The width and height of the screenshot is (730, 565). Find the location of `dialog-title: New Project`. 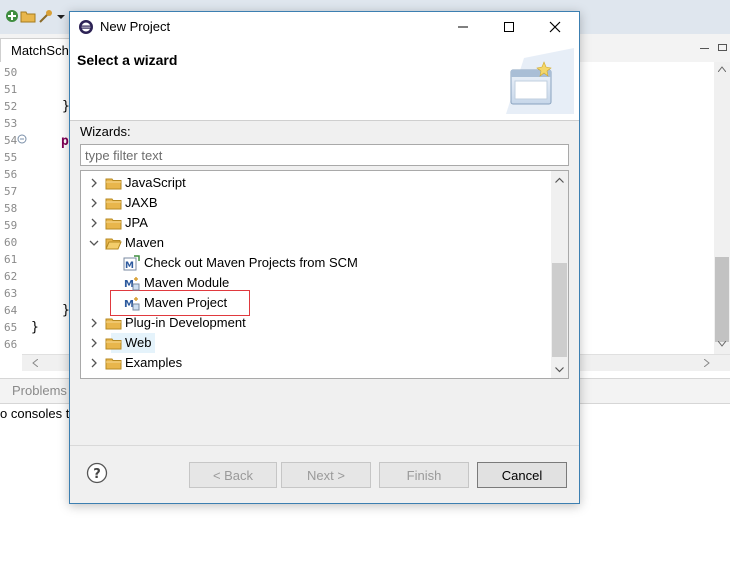

dialog-title: New Project is located at coordinates (135, 26).